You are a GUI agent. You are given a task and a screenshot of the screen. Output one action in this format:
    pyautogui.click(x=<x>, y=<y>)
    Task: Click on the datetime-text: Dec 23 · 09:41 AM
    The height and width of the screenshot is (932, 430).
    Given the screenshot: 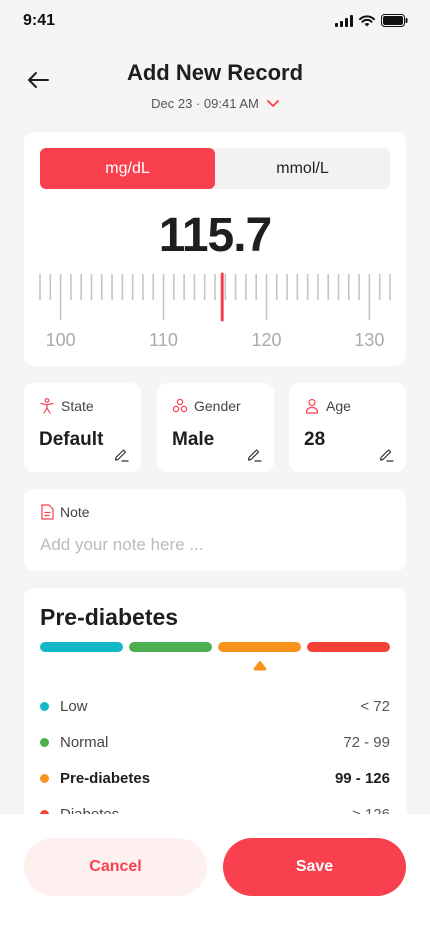 What is the action you would take?
    pyautogui.click(x=205, y=103)
    